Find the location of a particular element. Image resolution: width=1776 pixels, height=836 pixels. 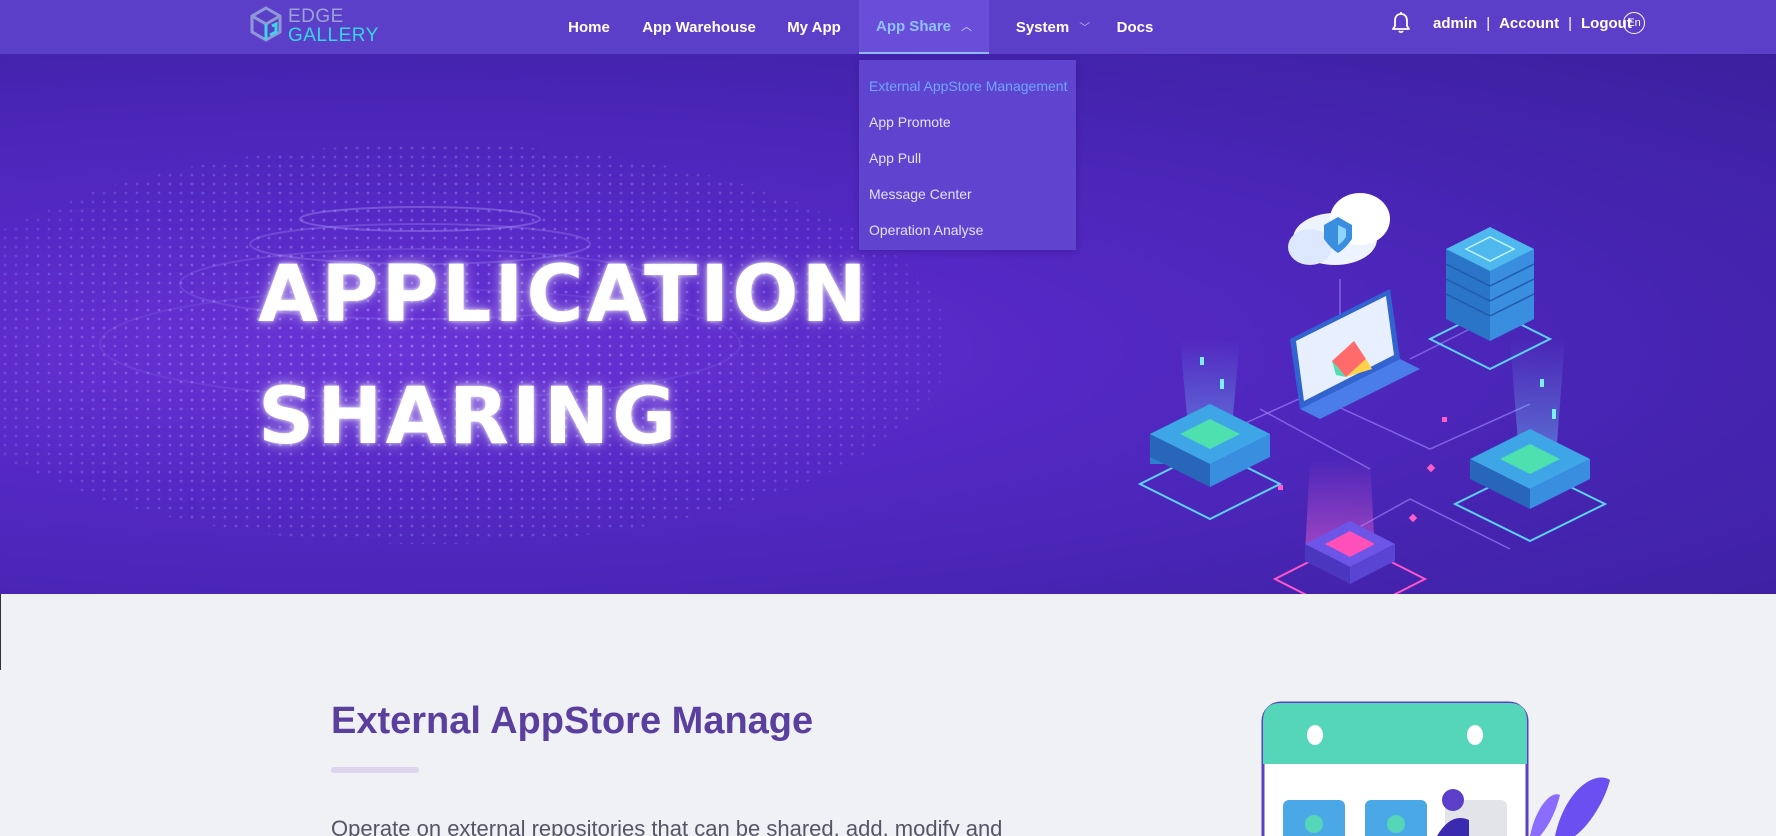

language-label: En is located at coordinates (1634, 23).